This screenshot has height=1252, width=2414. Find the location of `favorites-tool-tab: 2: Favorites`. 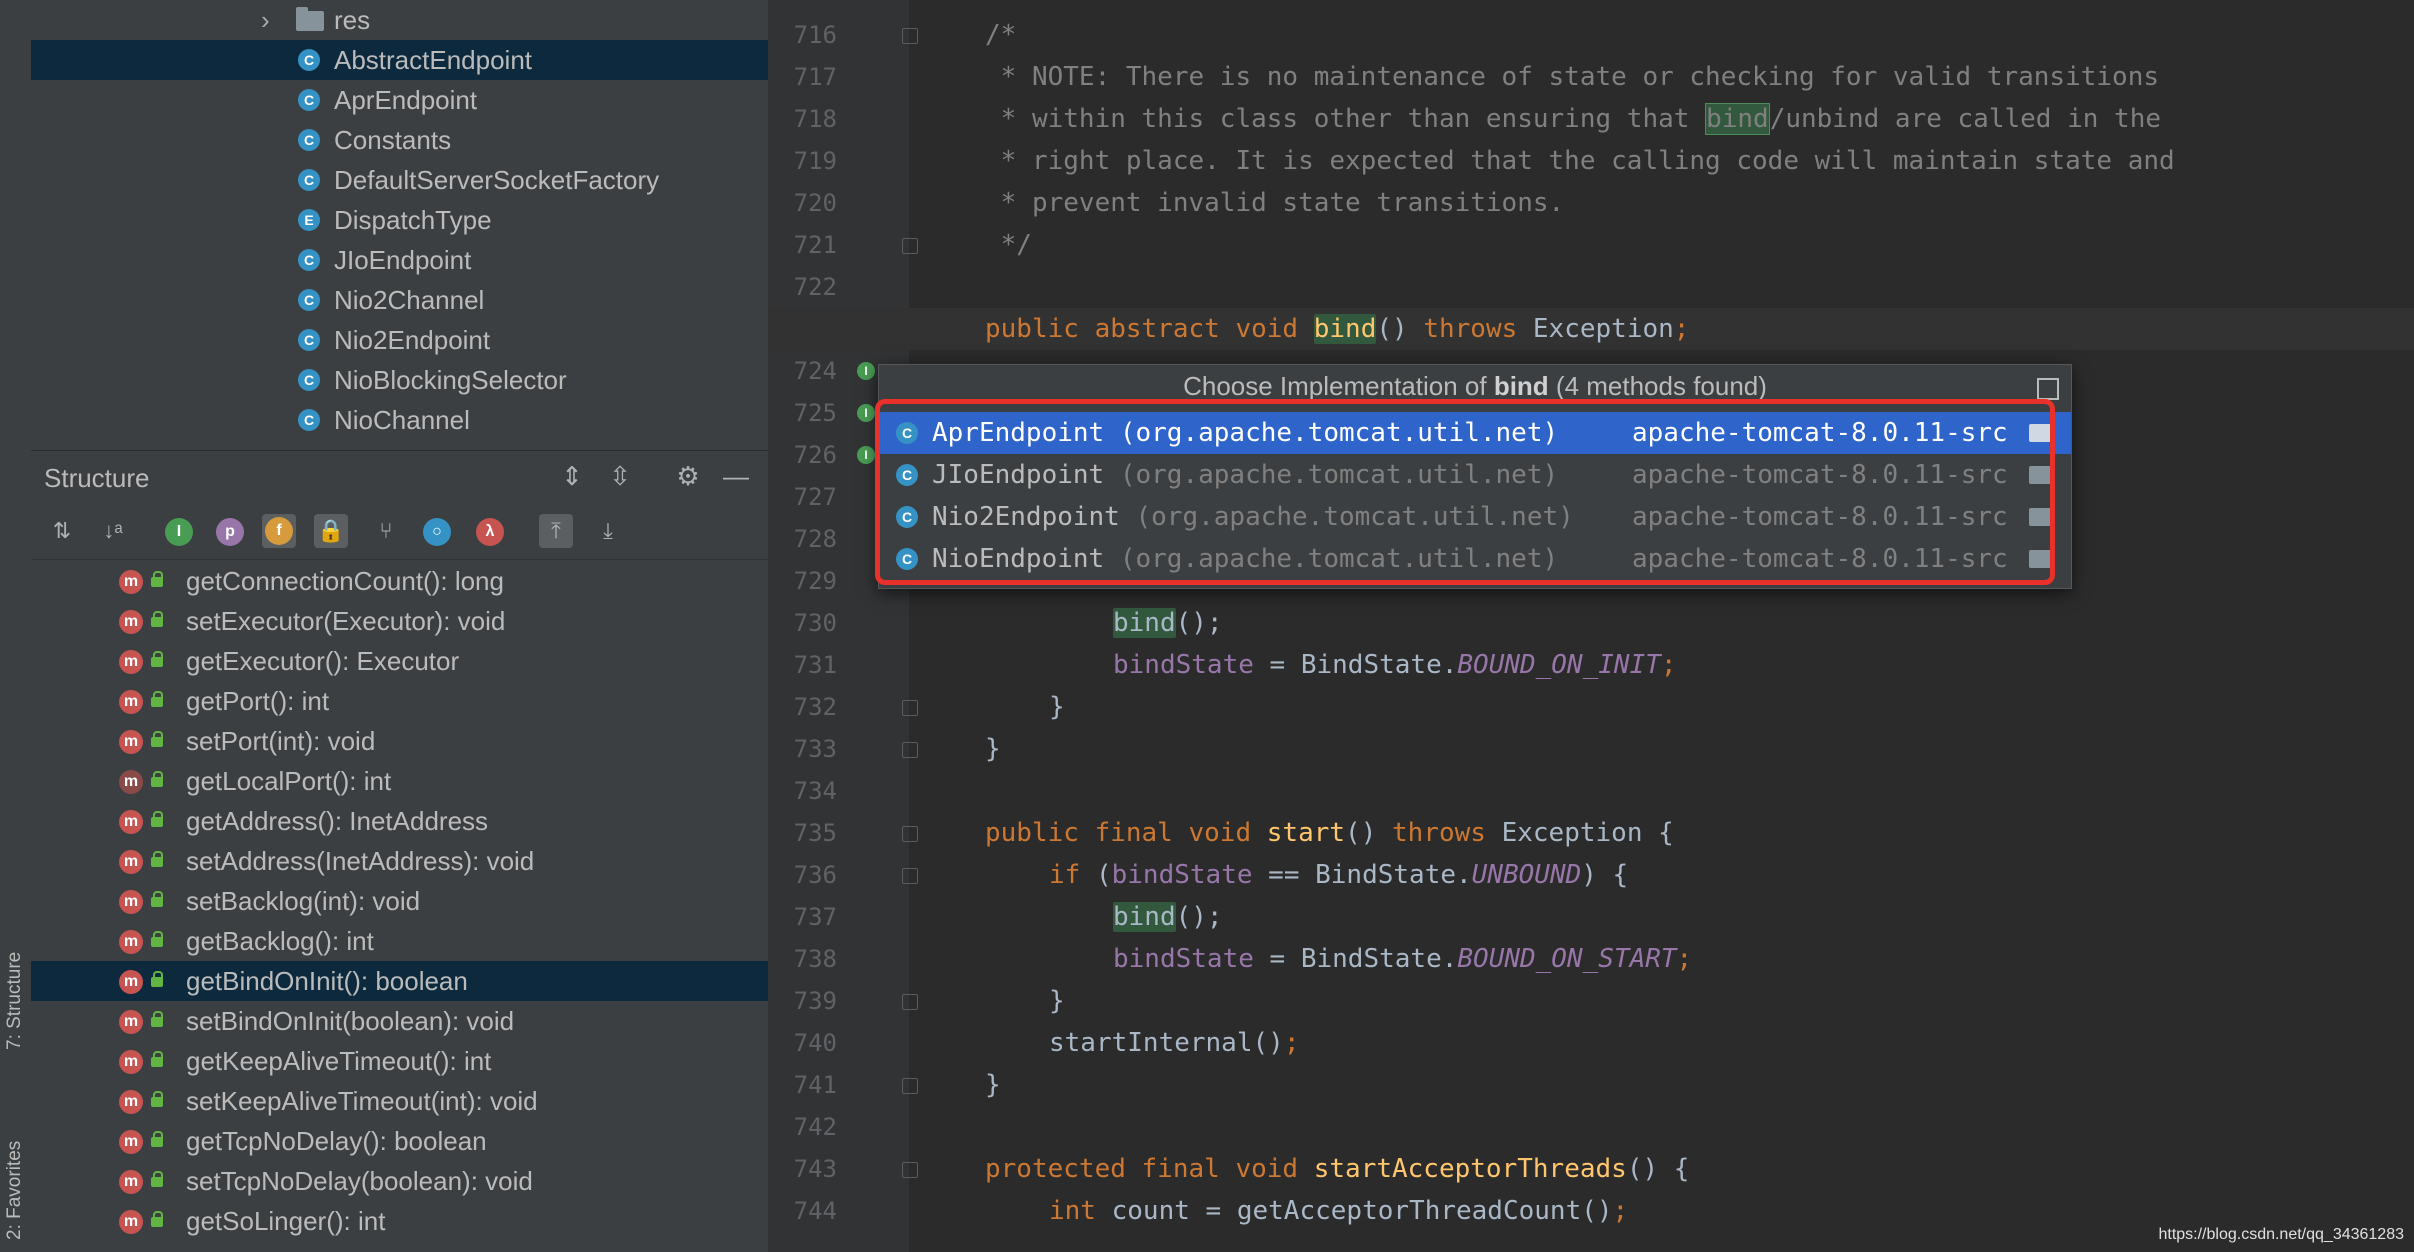

favorites-tool-tab: 2: Favorites is located at coordinates (15, 1170).